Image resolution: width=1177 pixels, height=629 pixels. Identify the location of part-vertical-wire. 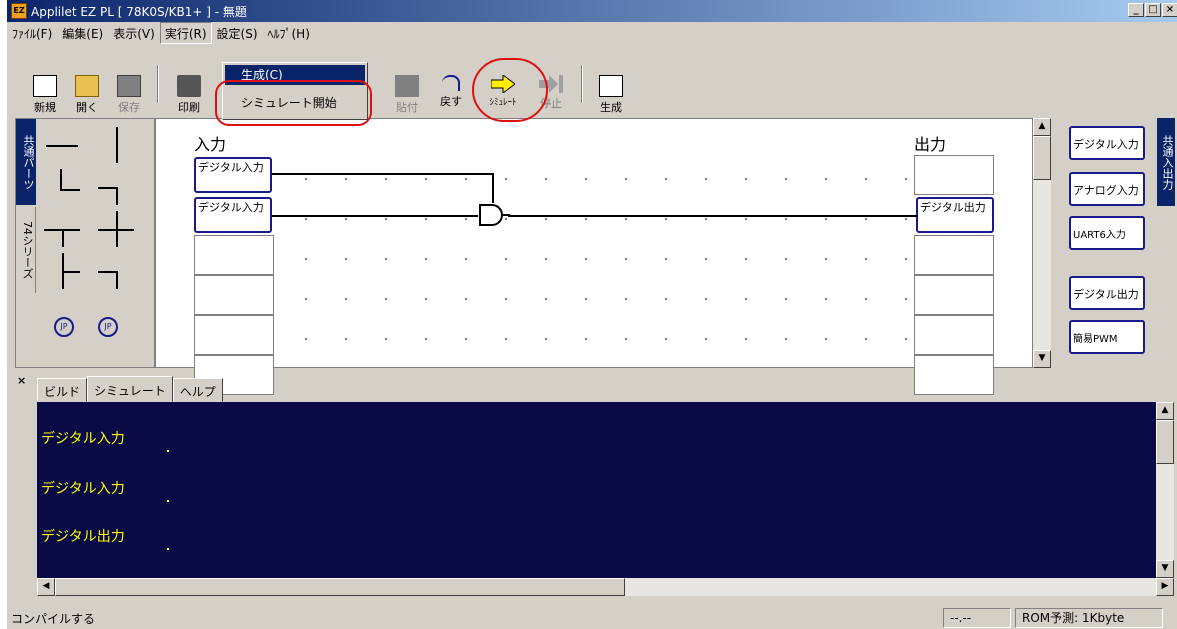
(116, 145).